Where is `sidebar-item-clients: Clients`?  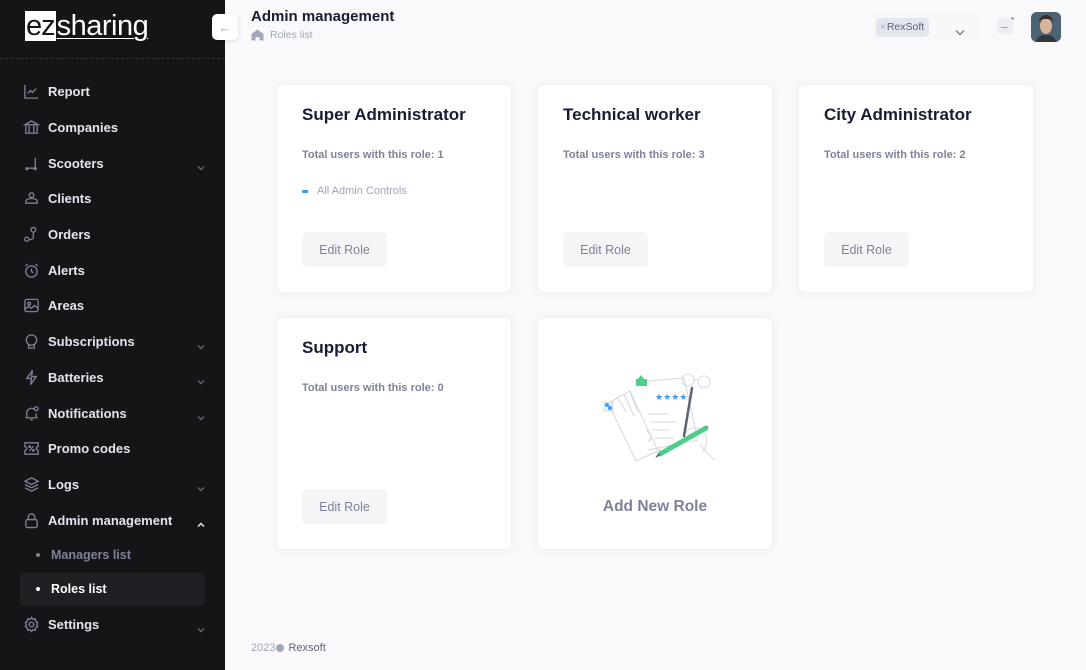 sidebar-item-clients: Clients is located at coordinates (112, 199).